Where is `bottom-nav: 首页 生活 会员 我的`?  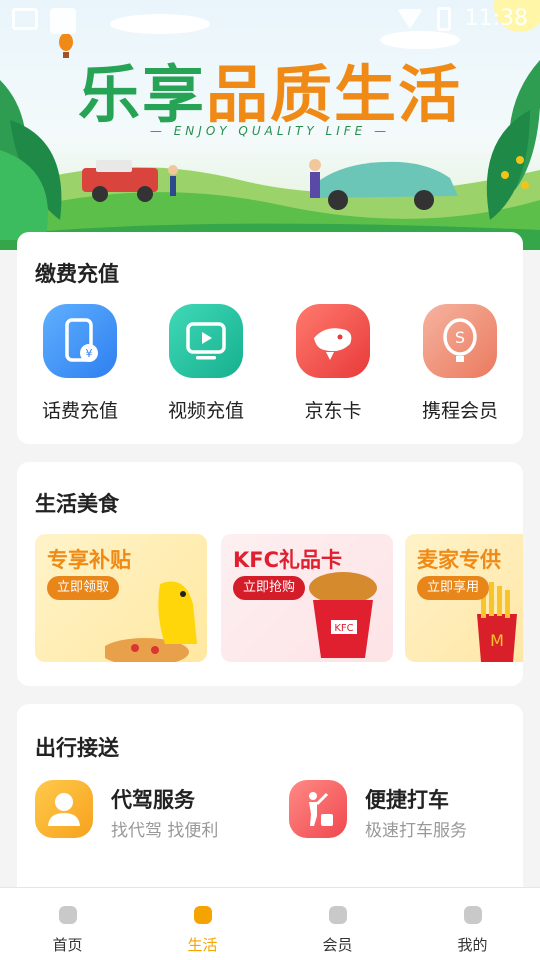
bottom-nav: 首页 生活 会员 我的 is located at coordinates (270, 923).